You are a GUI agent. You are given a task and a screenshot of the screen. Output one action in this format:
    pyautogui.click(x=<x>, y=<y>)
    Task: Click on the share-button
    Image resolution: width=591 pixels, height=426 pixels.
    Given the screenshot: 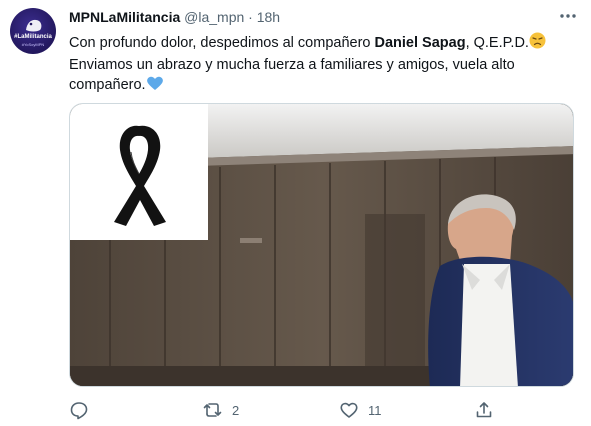 What is the action you would take?
    pyautogui.click(x=484, y=410)
    